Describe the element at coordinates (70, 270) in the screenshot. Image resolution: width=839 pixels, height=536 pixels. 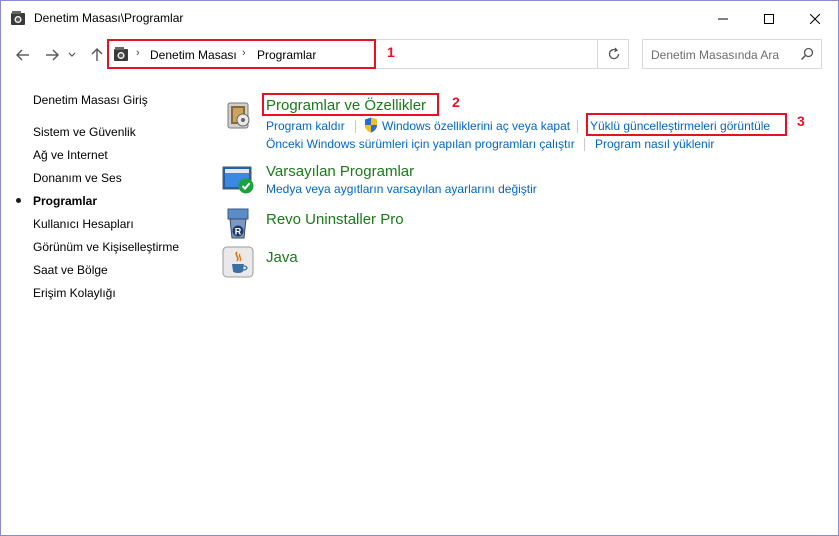
I see `sidebar-item-clock-region: Saat ve Bölge` at that location.